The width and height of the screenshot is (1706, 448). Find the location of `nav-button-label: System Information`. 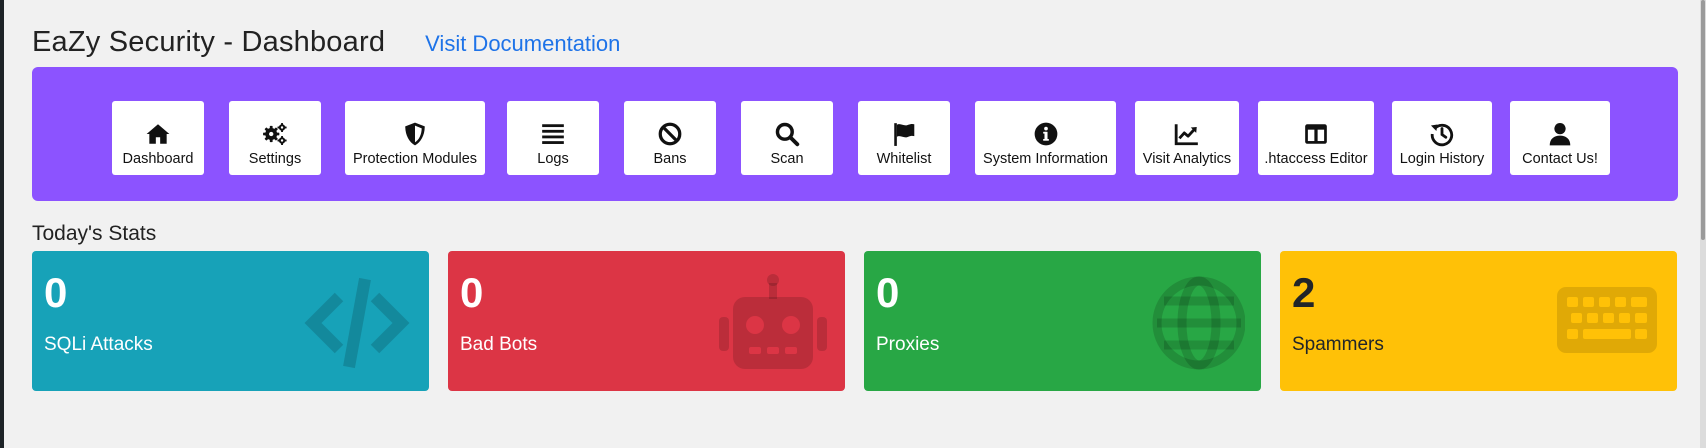

nav-button-label: System Information is located at coordinates (1045, 159).